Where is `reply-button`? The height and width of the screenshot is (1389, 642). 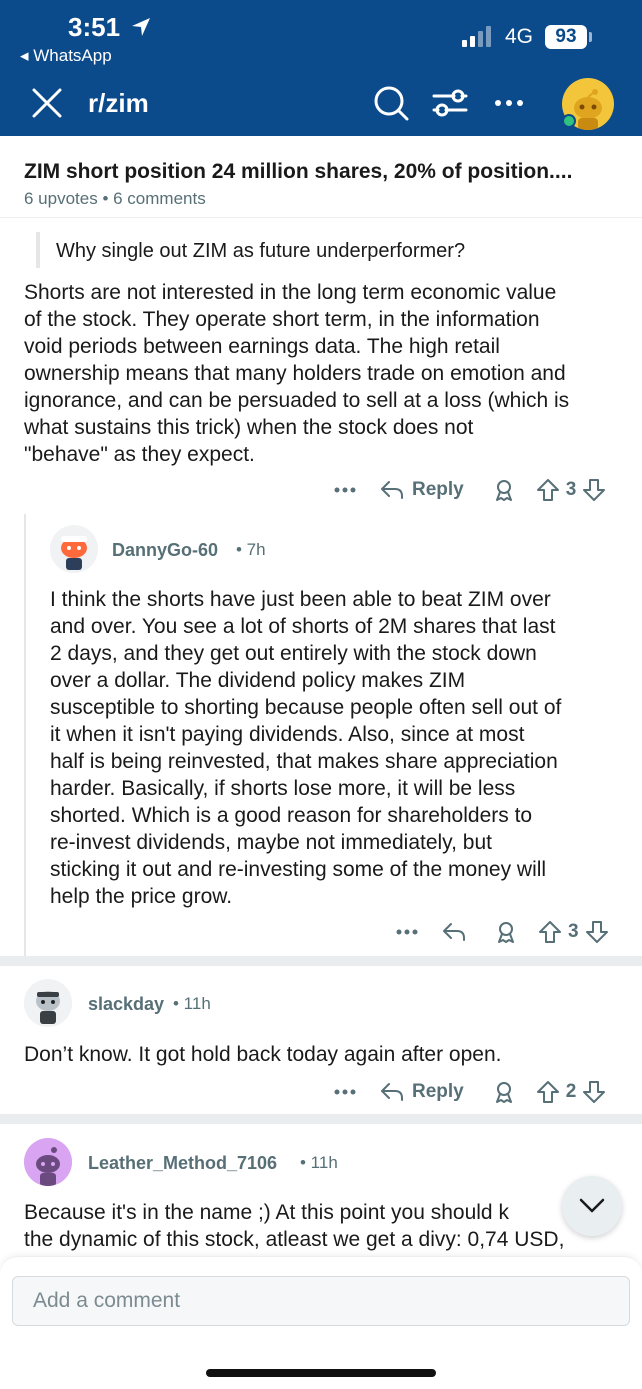 reply-button is located at coordinates (454, 932).